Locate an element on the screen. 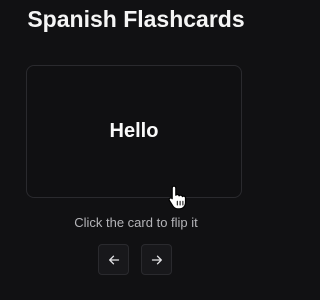  flip-hint: Click the card to flip it is located at coordinates (136, 222).